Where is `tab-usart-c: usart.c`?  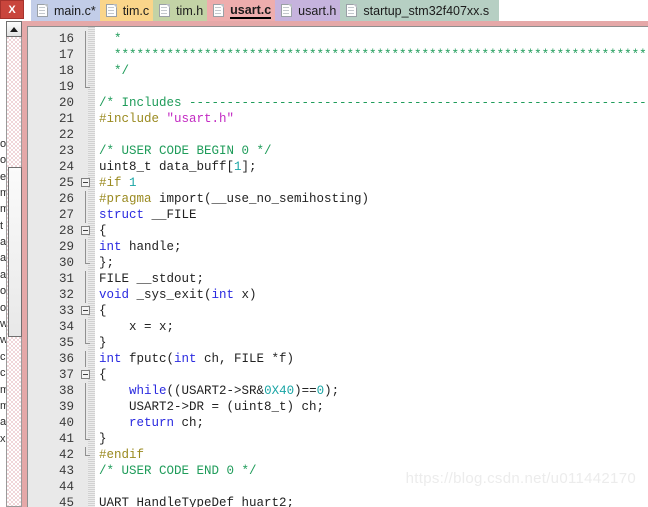 tab-usart-c: usart.c is located at coordinates (244, 10).